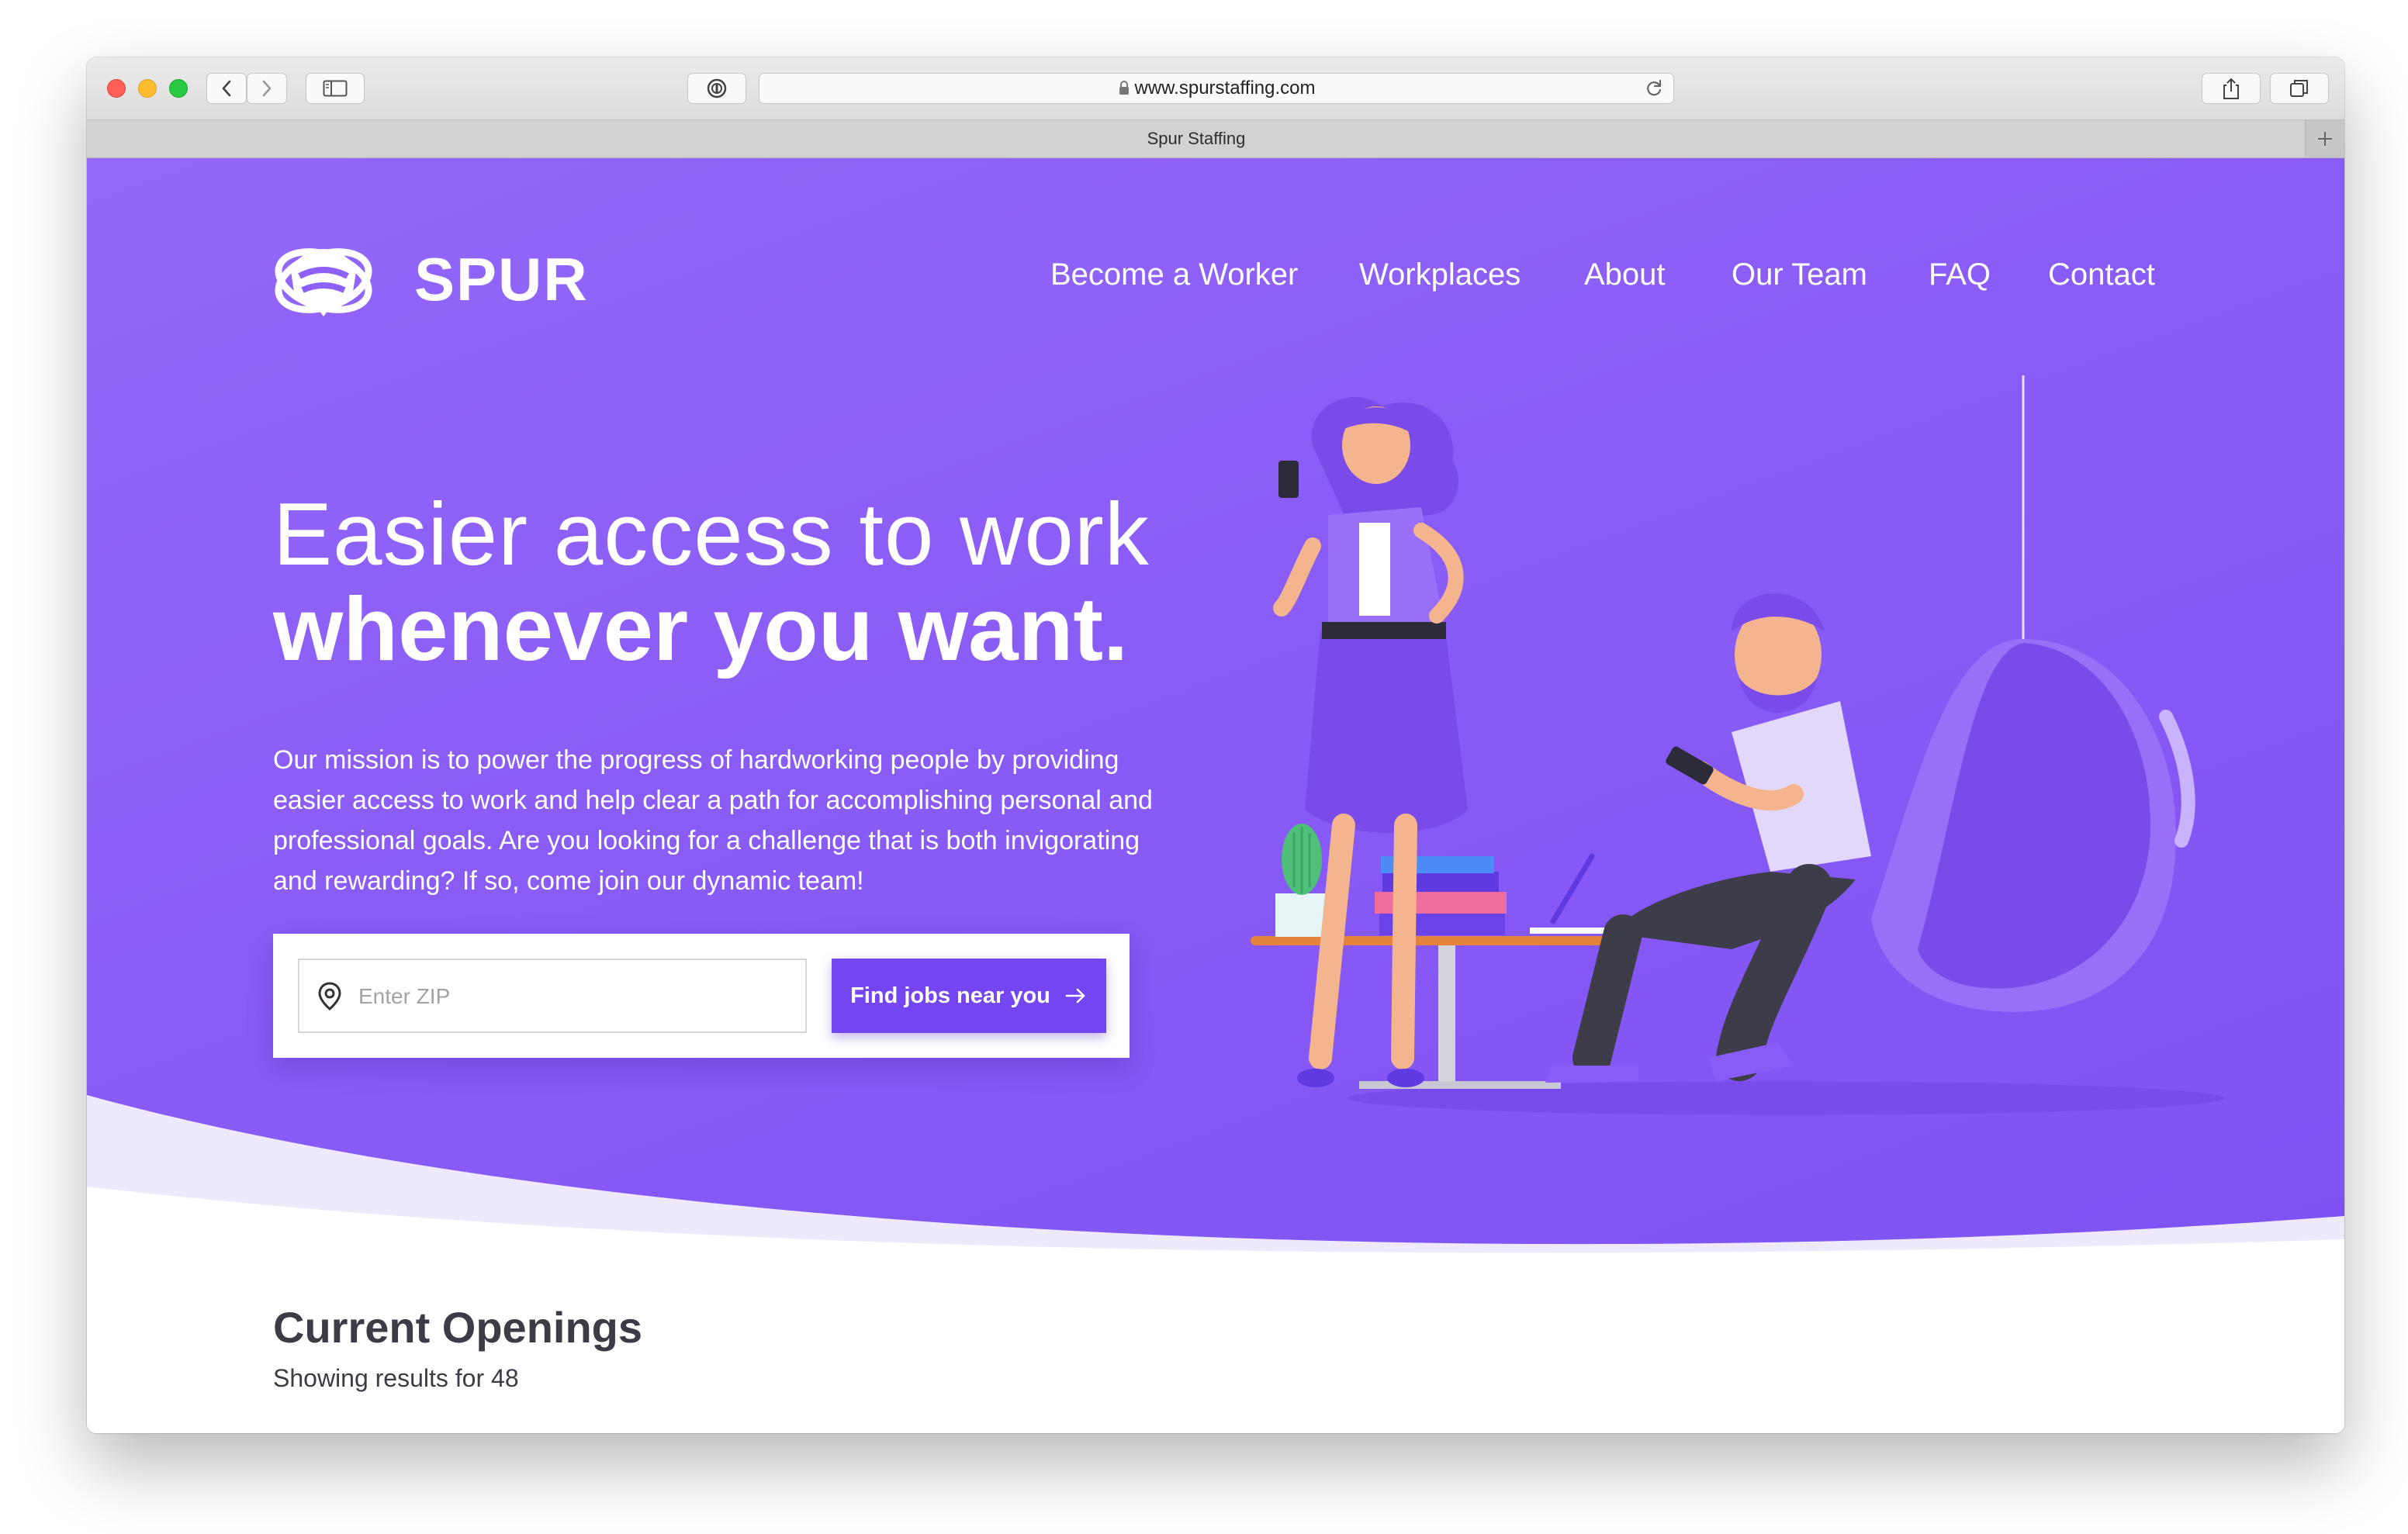 Image resolution: width=2408 pixels, height=1534 pixels. I want to click on chevron-right-icon, so click(267, 88).